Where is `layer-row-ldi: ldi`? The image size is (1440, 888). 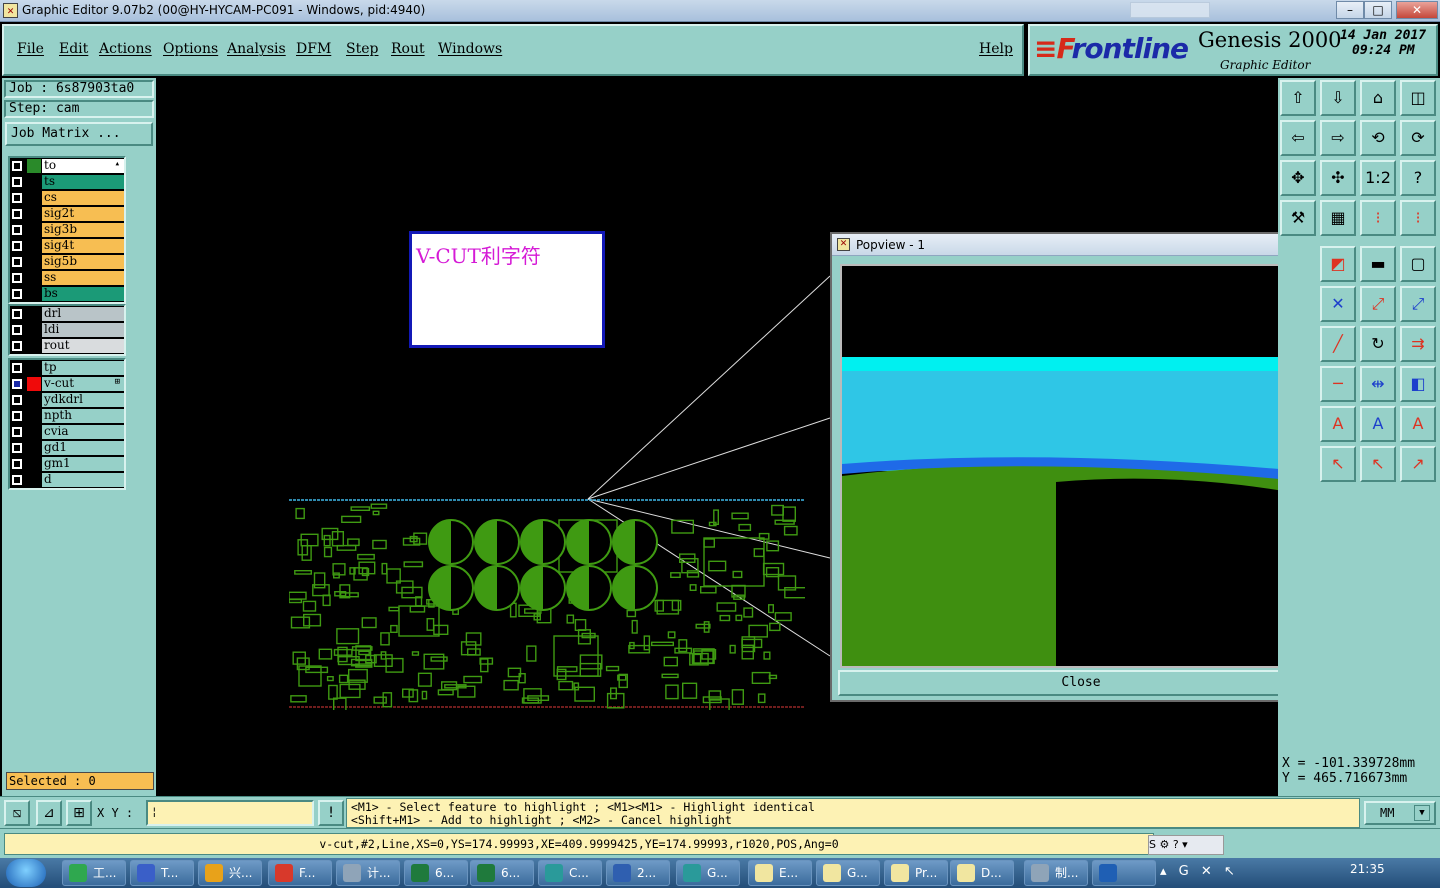 layer-row-ldi: ldi is located at coordinates (67, 330).